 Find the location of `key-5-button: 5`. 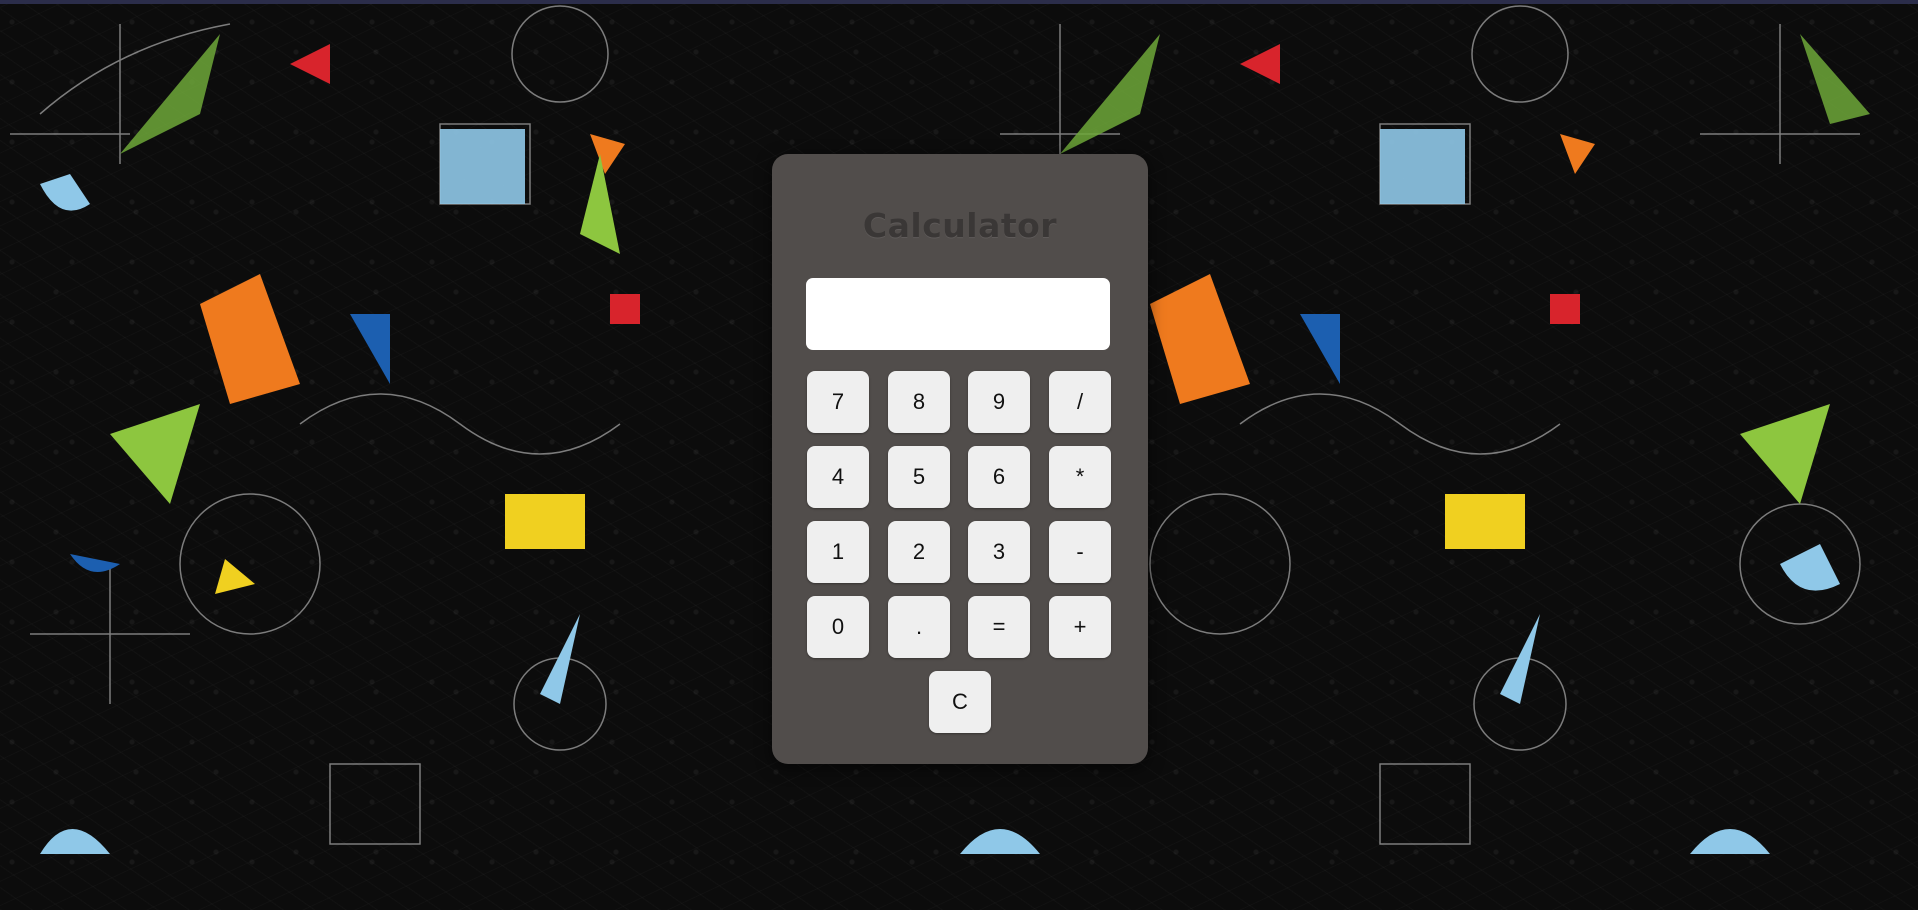

key-5-button: 5 is located at coordinates (919, 477).